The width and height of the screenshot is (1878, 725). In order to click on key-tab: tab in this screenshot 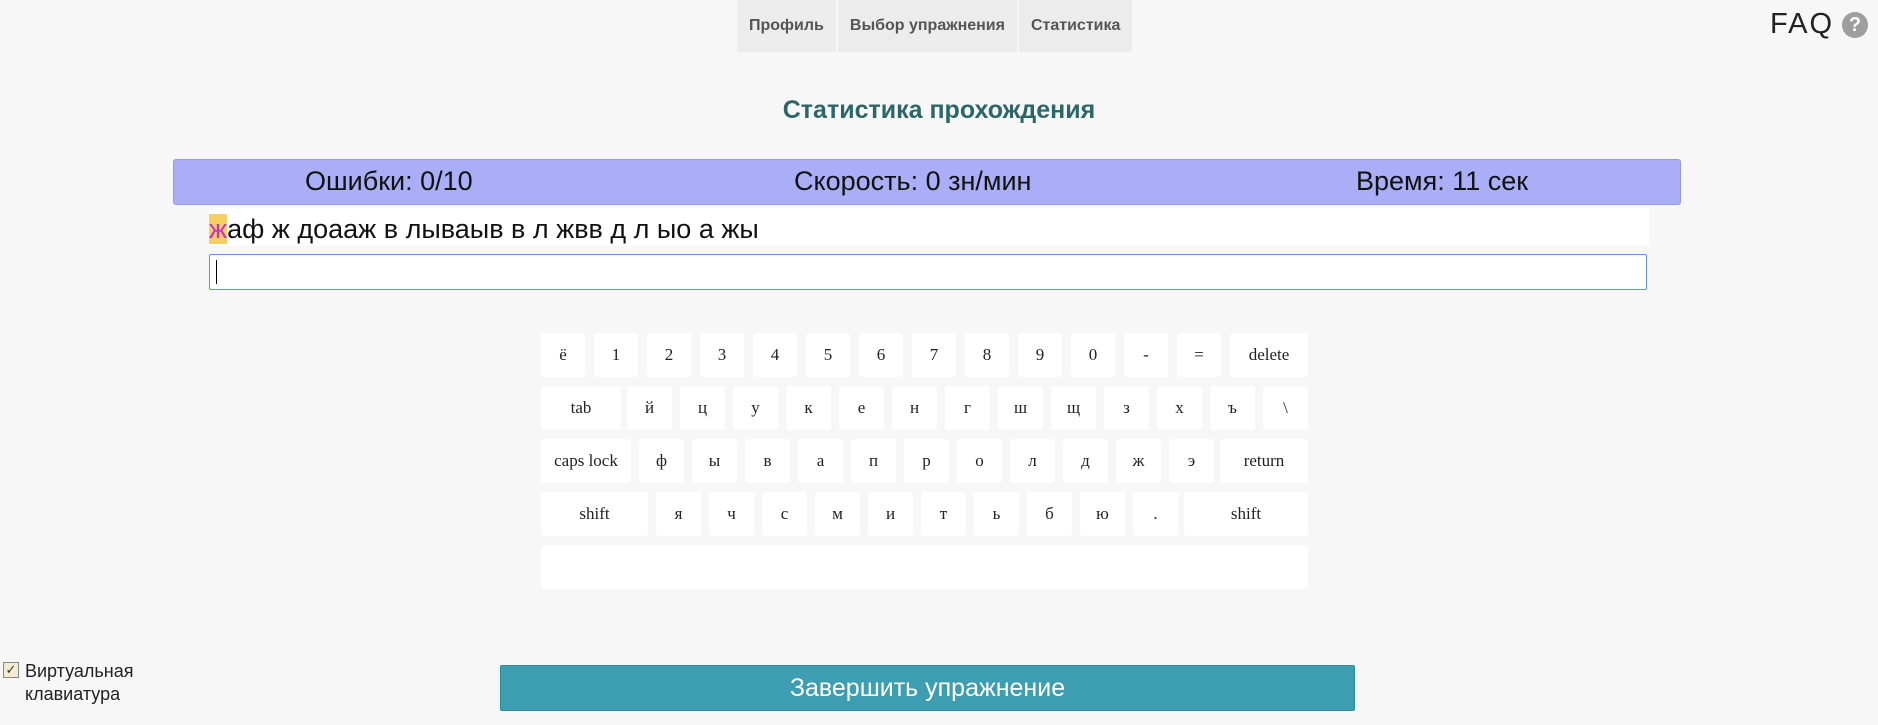, I will do `click(581, 408)`.